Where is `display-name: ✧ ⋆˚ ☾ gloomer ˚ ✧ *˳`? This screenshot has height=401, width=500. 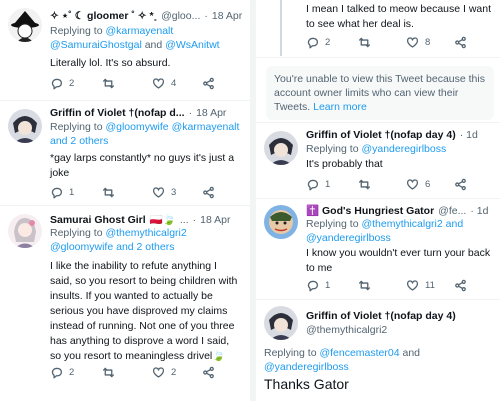
display-name: ✧ ⋆˚ ☾ gloomer ˚ ✧ *˳ is located at coordinates (103, 16).